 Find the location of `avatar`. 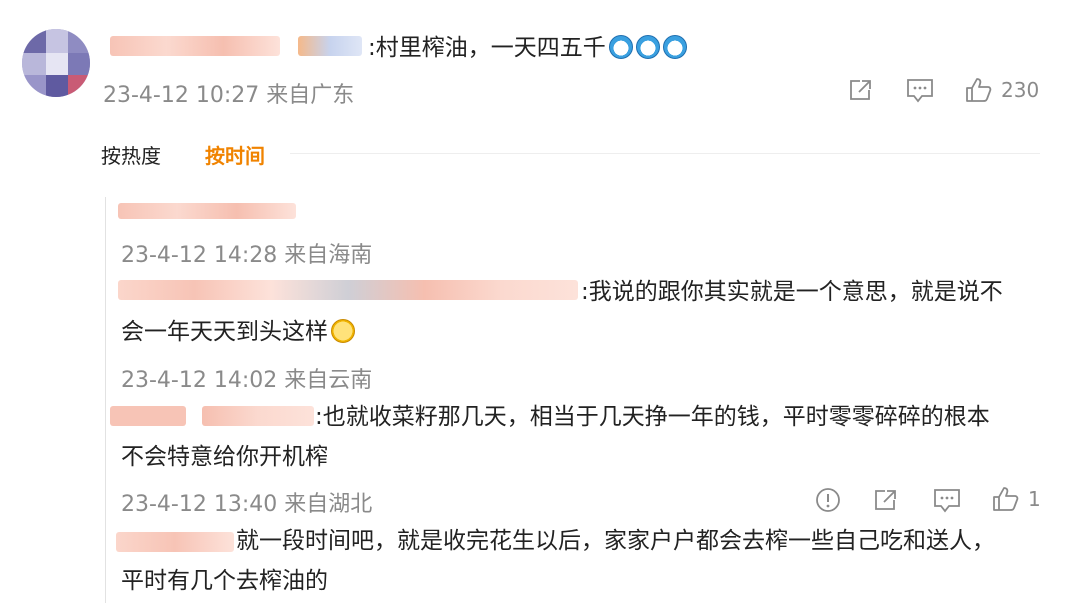

avatar is located at coordinates (56, 63).